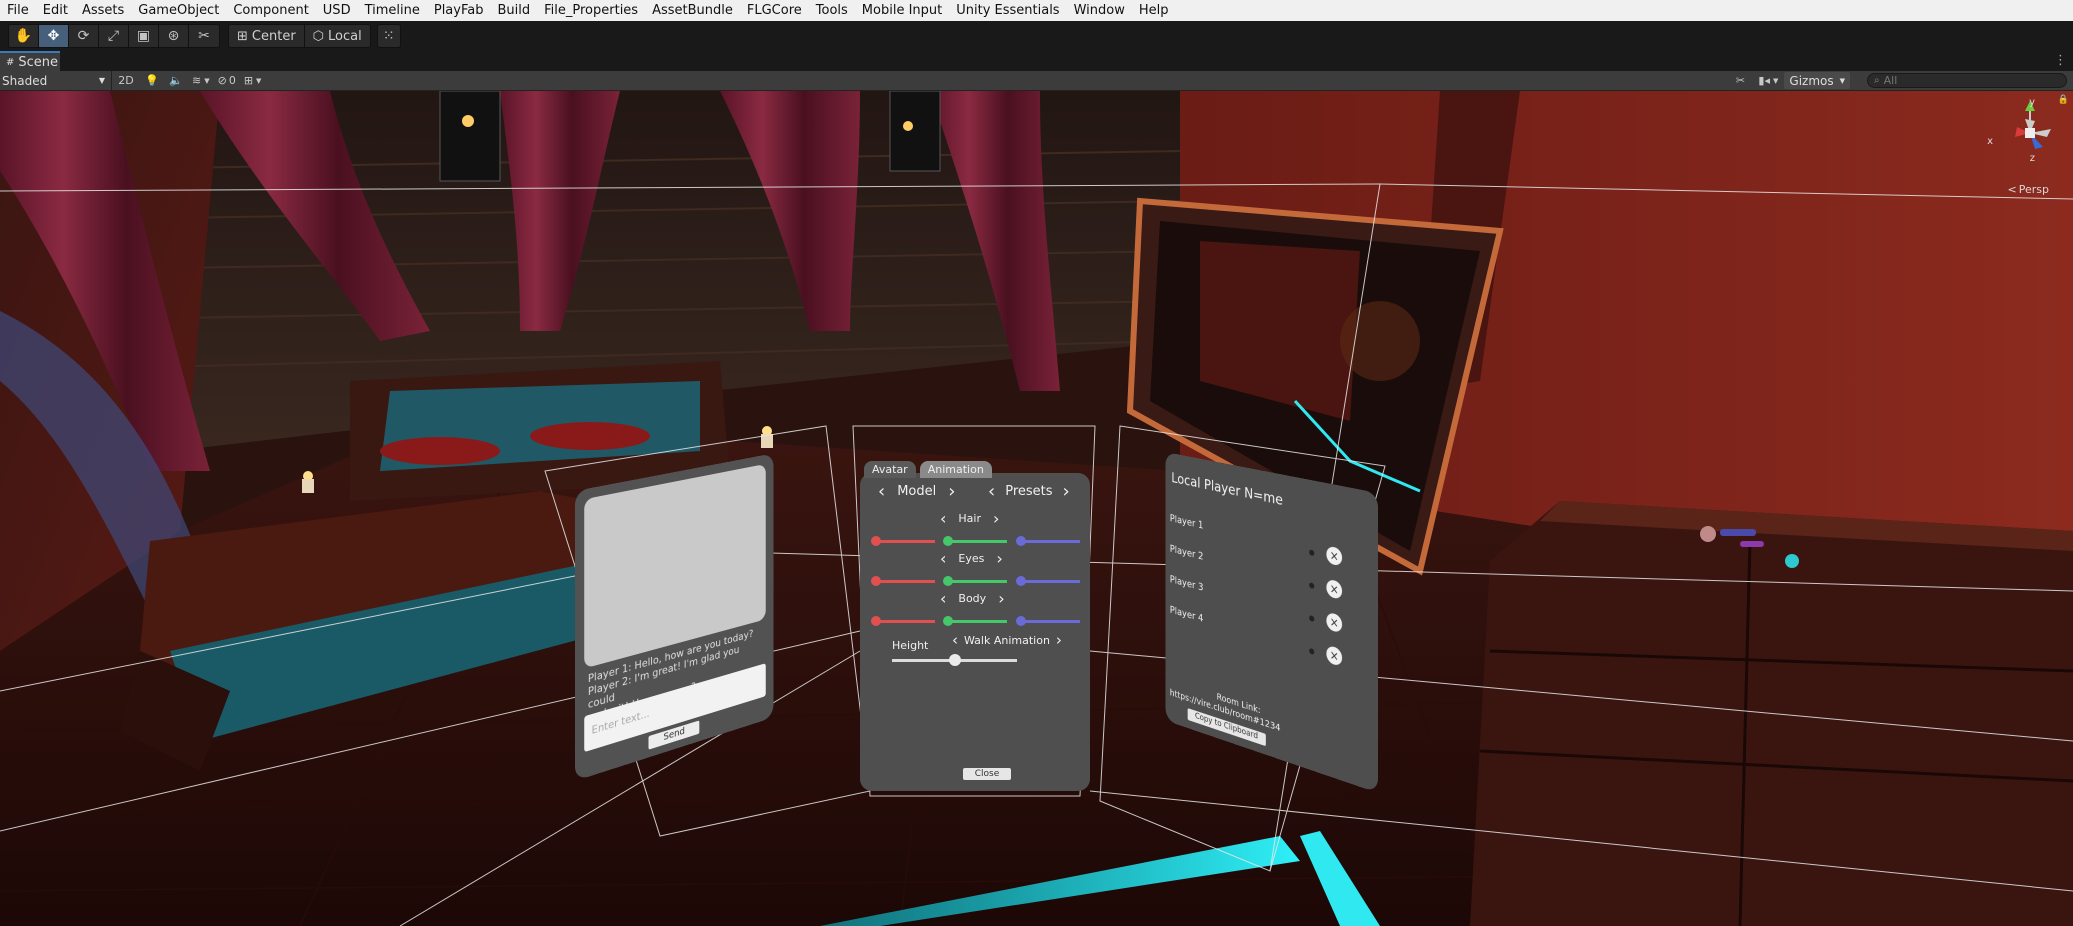 This screenshot has height=926, width=2073. Describe the element at coordinates (975, 621) in the screenshot. I see `body-green-slider` at that location.